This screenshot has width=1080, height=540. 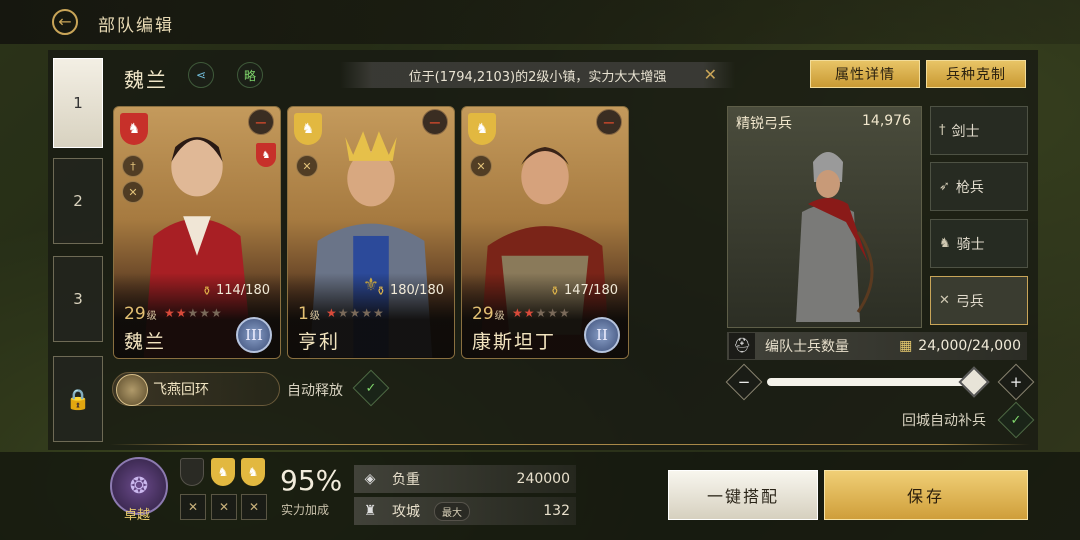 I want to click on decrease-button: −, so click(x=744, y=382).